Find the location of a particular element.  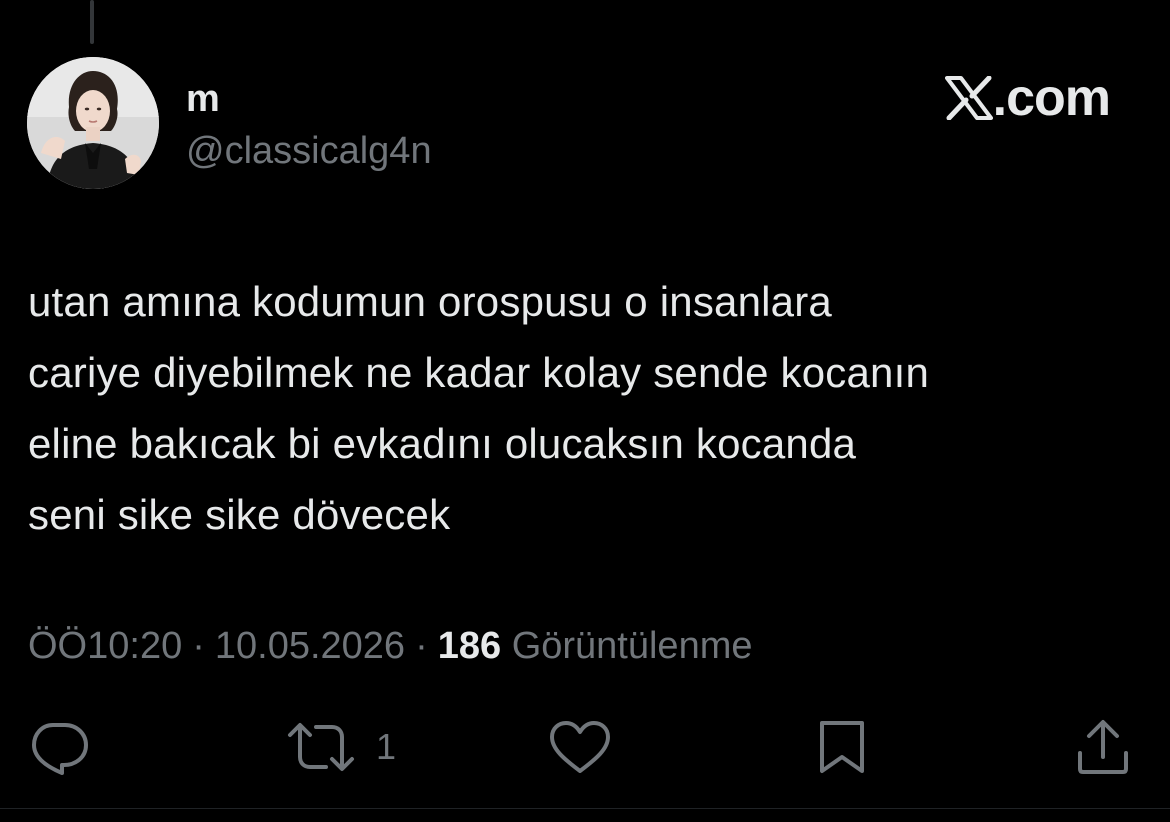

share-icon is located at coordinates (1103, 747).